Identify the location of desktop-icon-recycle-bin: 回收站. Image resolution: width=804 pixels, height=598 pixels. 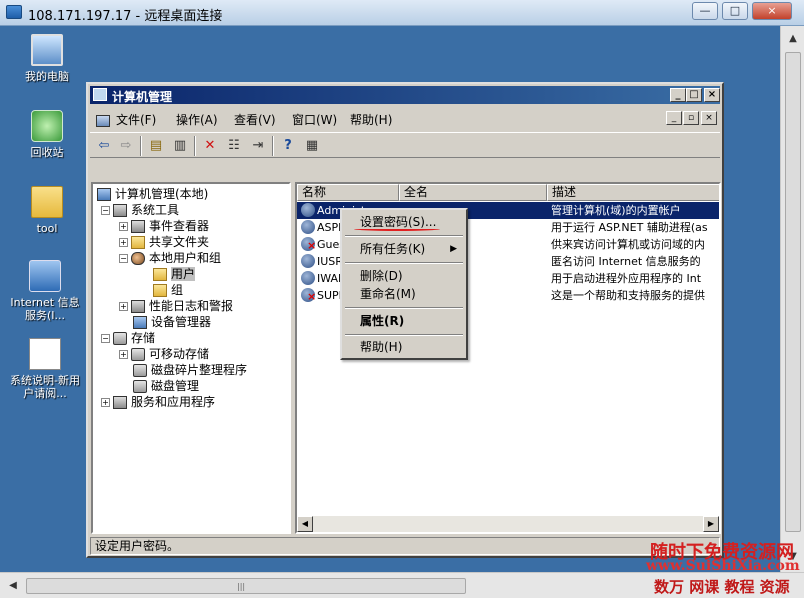
(47, 134).